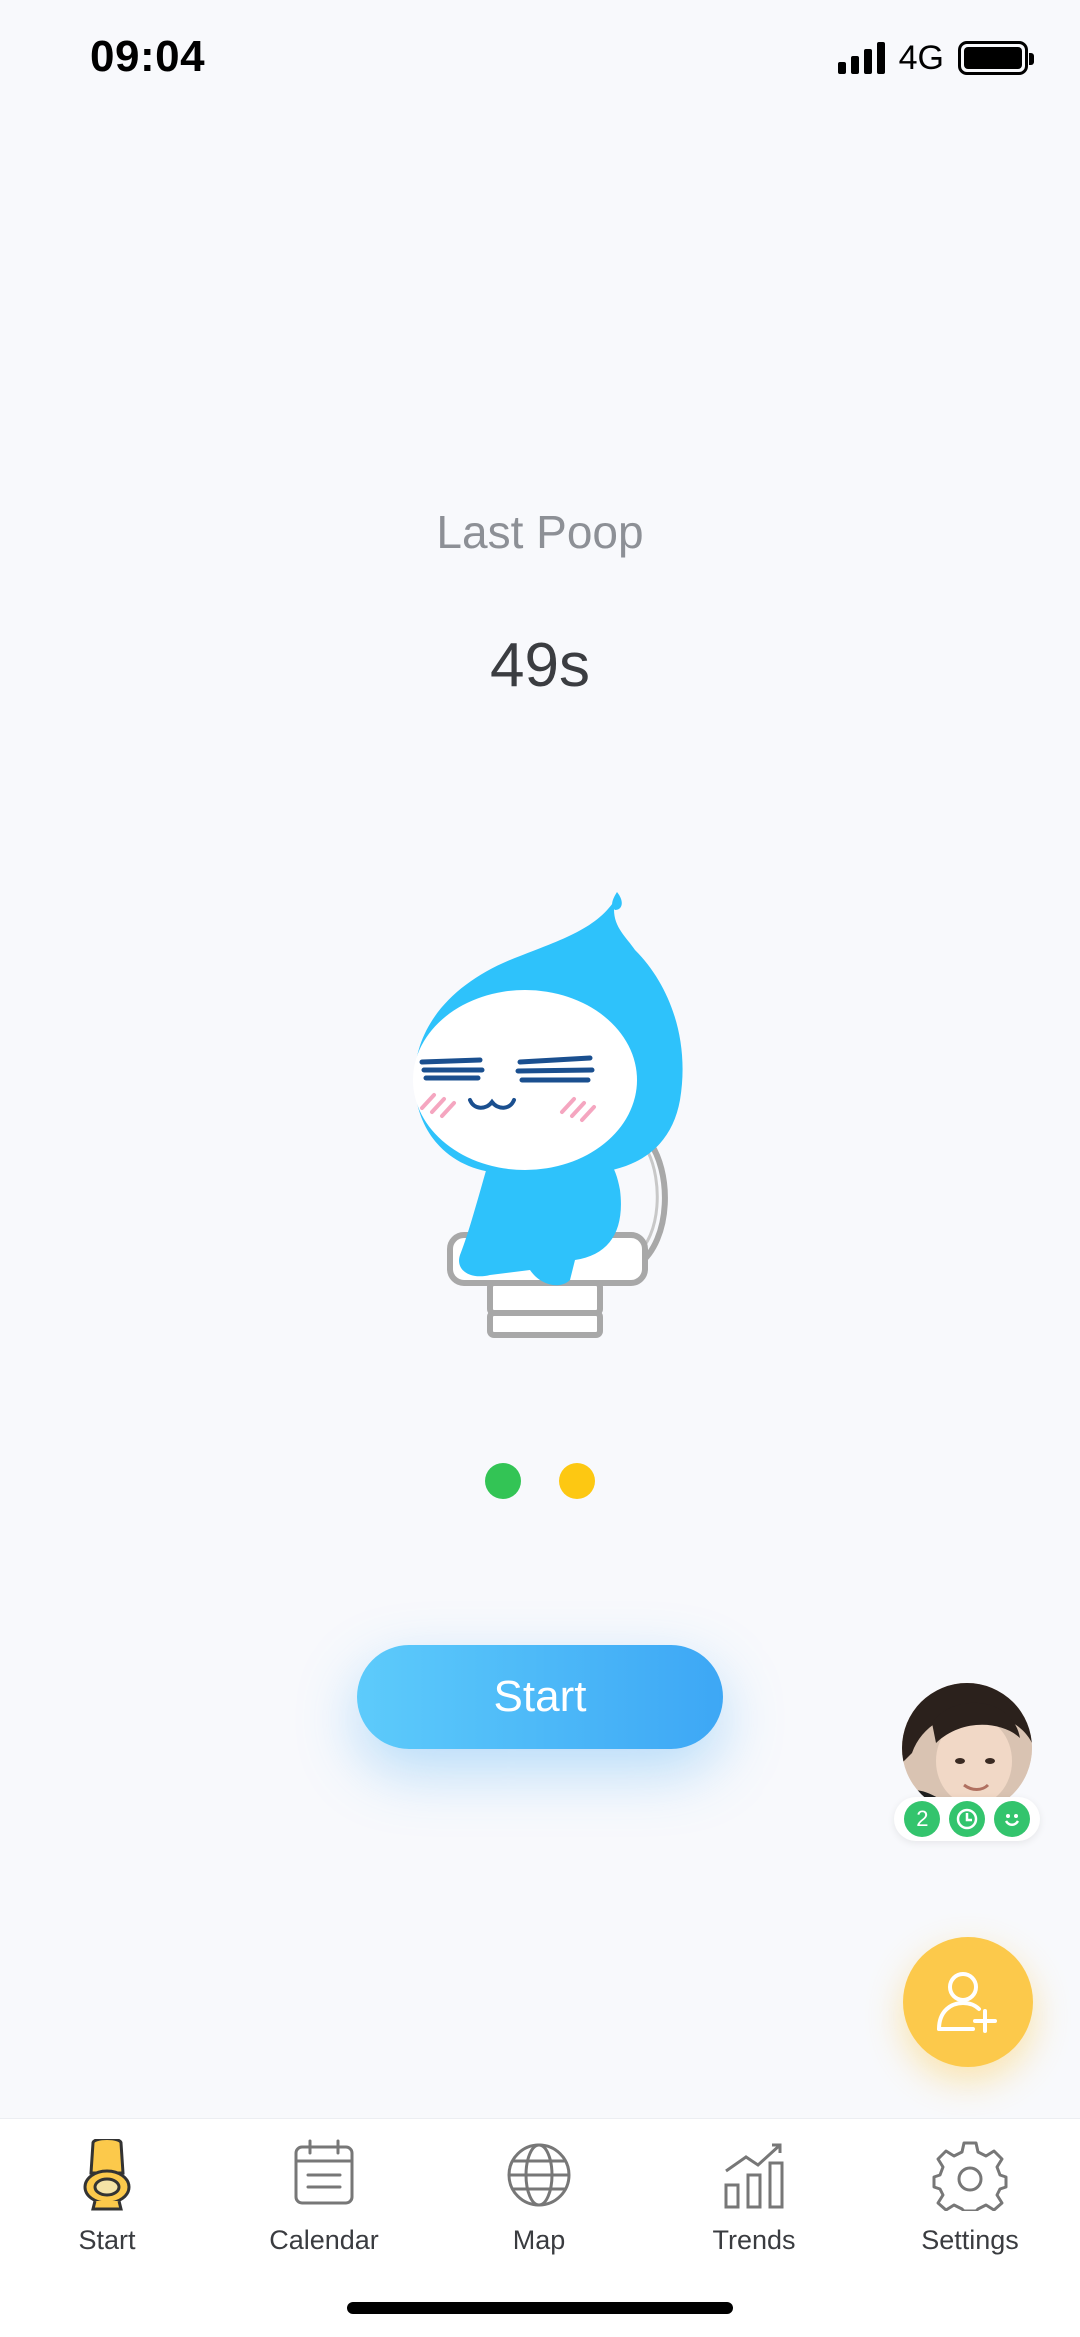 The image size is (1080, 2337). Describe the element at coordinates (577, 1481) in the screenshot. I see `indicator-dot-yellow` at that location.